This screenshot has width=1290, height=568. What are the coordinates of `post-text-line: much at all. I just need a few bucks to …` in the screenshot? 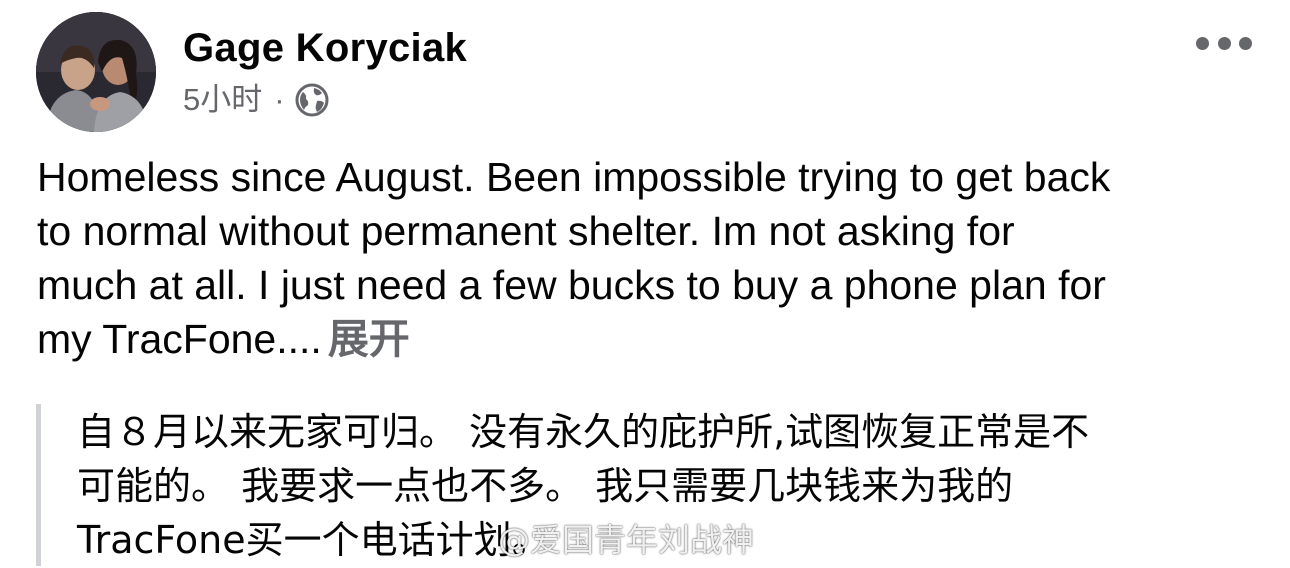 It's located at (571, 285).